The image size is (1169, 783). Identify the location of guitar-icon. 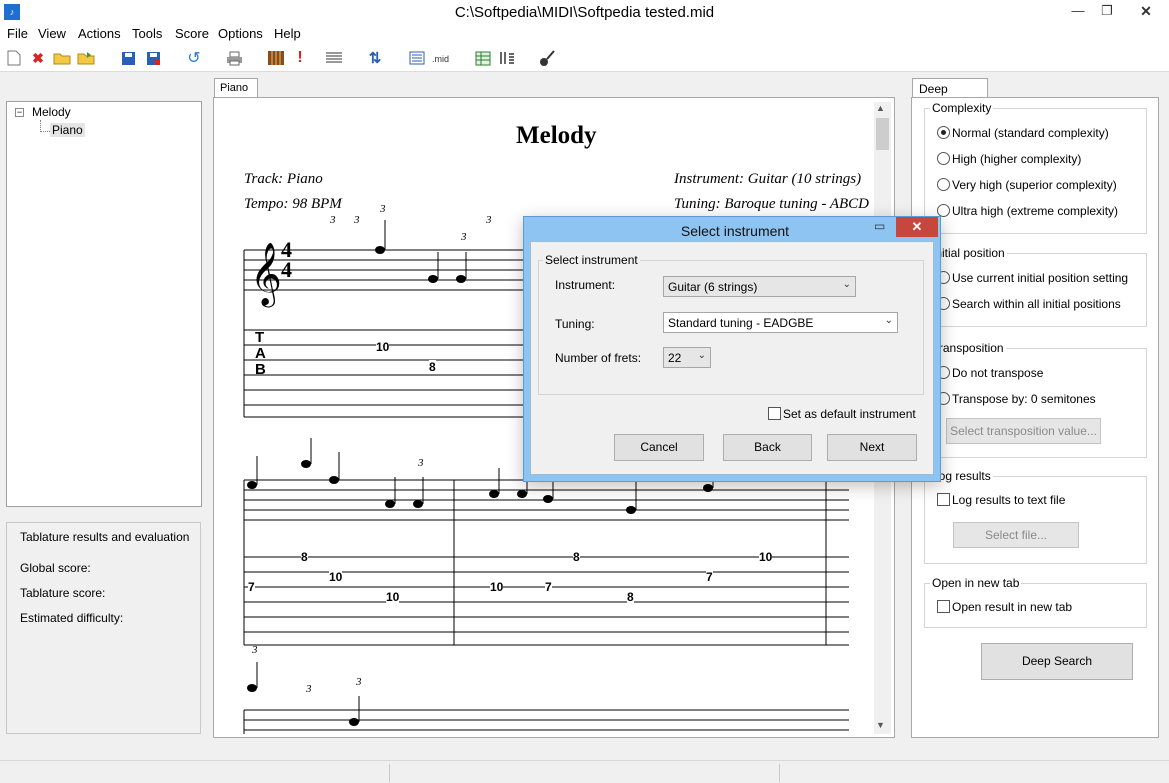
(548, 58).